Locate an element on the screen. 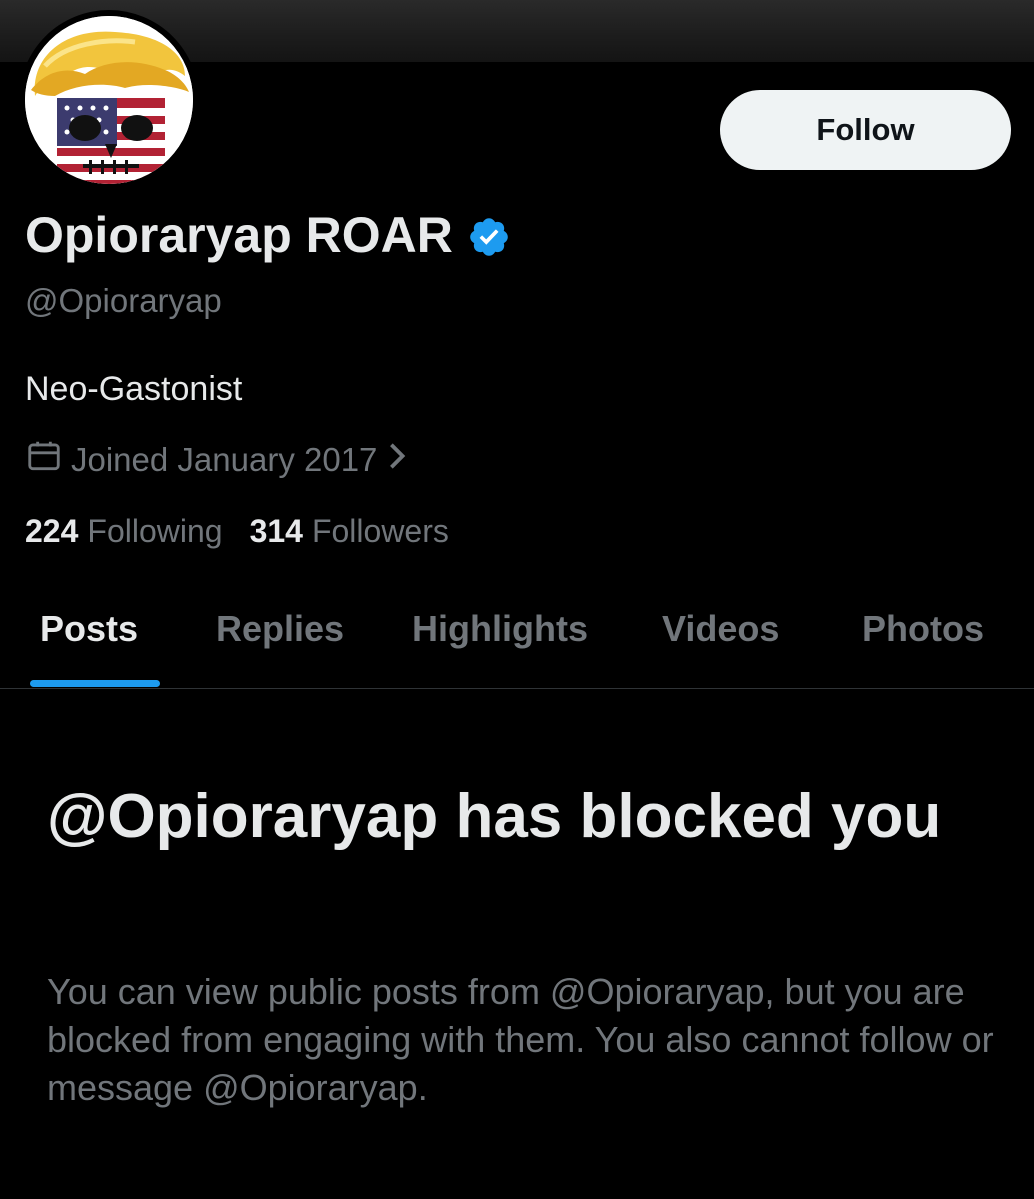 The image size is (1034, 1199). joined-text: Joined January 2017 is located at coordinates (224, 459).